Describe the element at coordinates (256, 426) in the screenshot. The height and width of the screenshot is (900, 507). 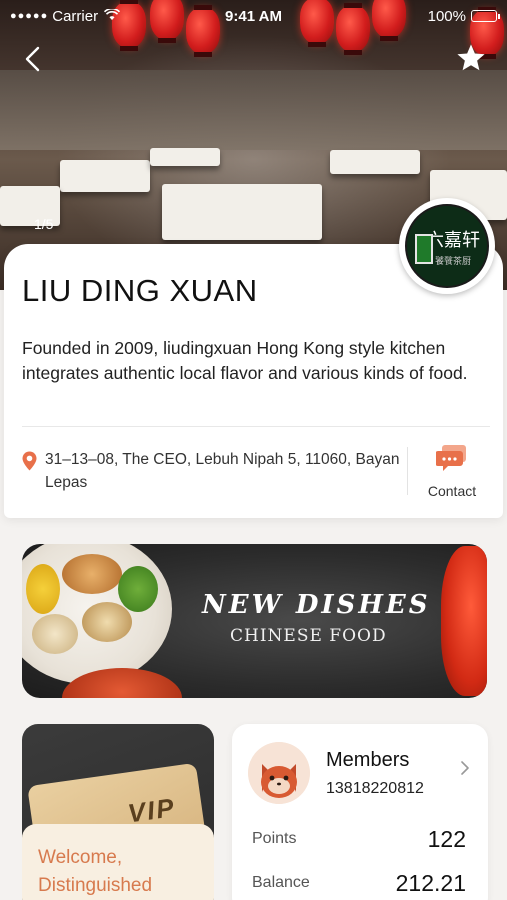
I see `divider` at that location.